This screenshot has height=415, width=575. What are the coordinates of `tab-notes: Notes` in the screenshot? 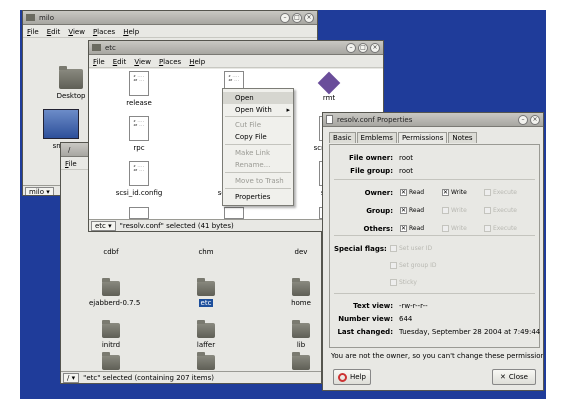 It's located at (462, 137).